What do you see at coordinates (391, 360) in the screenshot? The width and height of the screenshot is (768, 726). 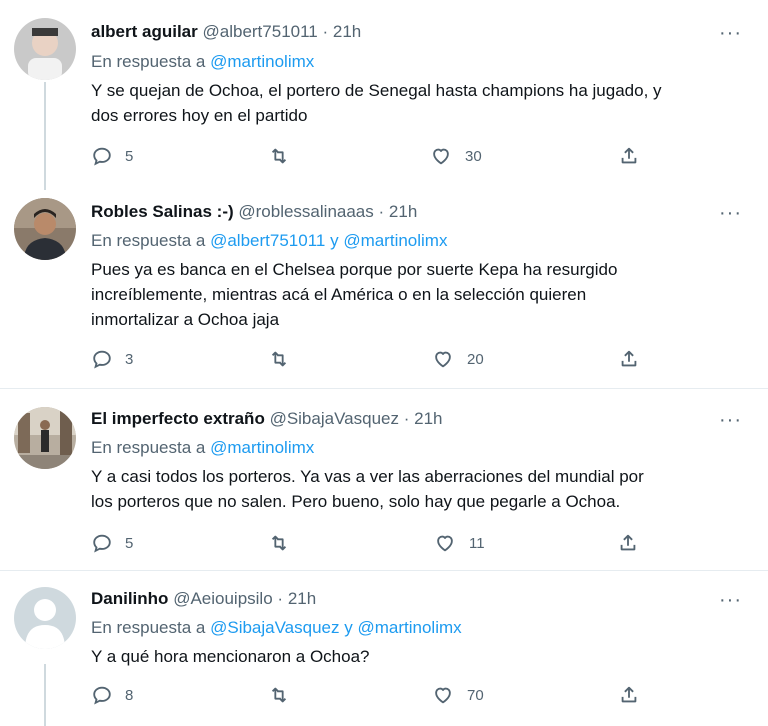 I see `tweet-actions: 3 20` at bounding box center [391, 360].